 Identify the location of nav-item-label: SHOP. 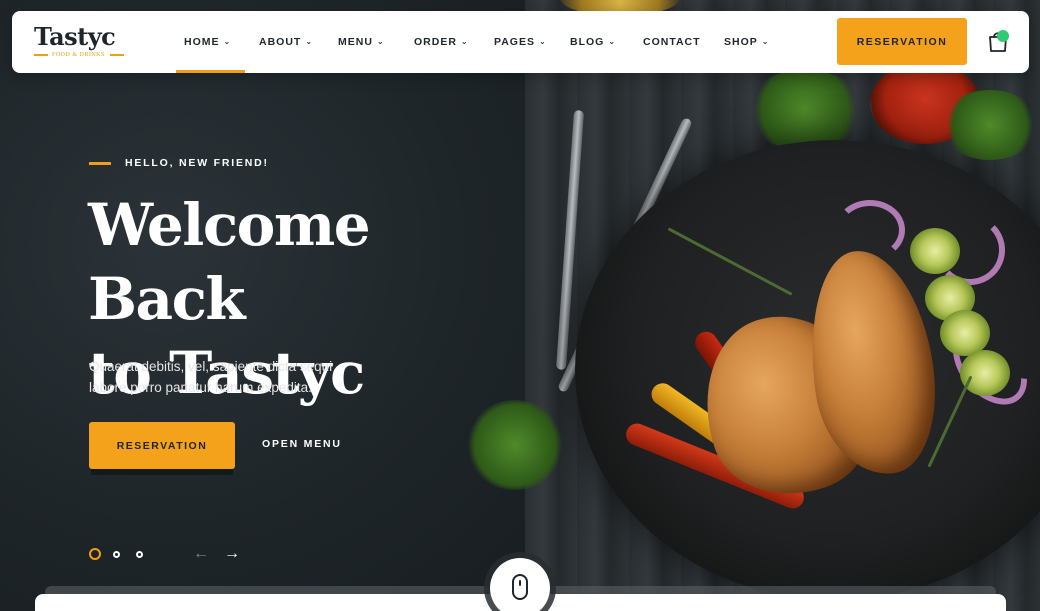
(741, 42).